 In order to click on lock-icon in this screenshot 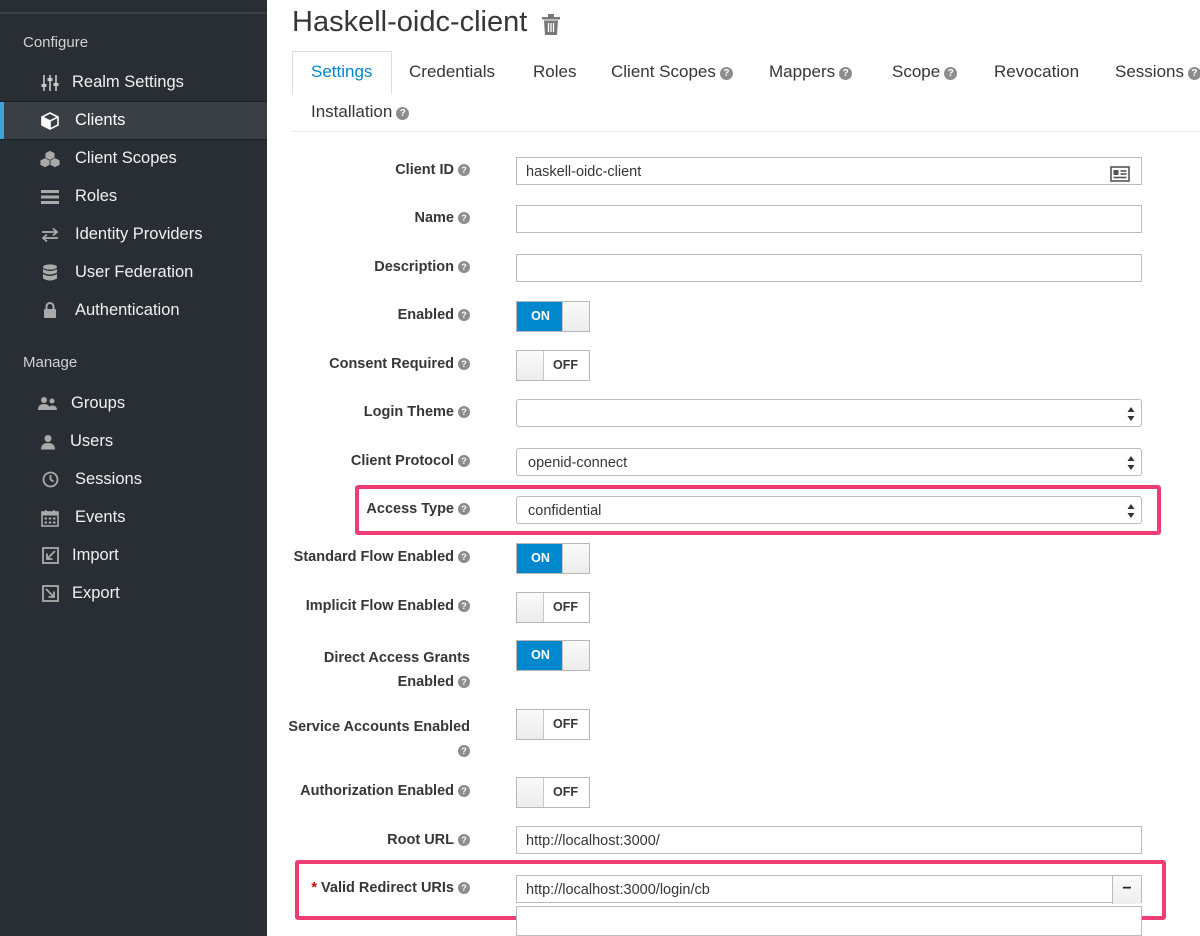, I will do `click(50, 311)`.